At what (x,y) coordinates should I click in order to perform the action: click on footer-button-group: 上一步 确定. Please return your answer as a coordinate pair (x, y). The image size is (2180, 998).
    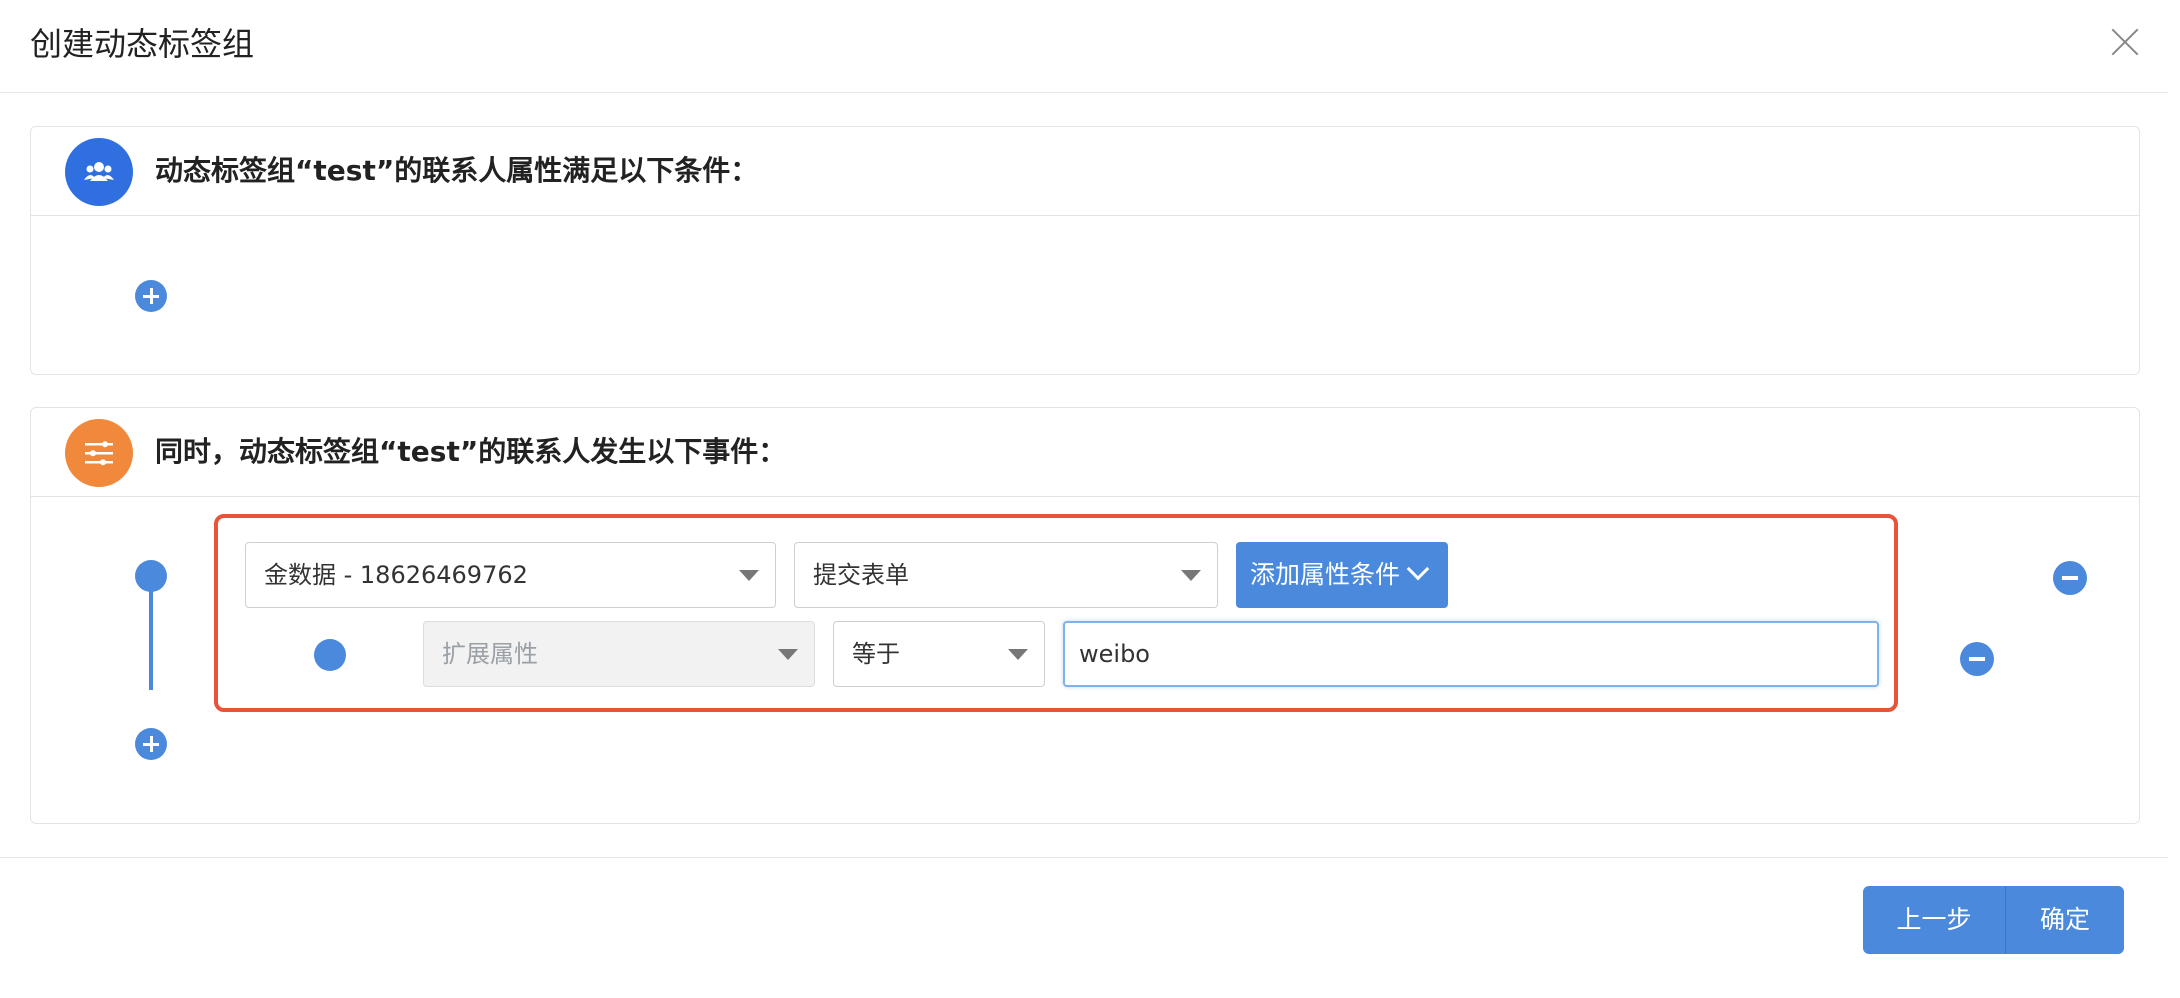
    Looking at the image, I should click on (1993, 920).